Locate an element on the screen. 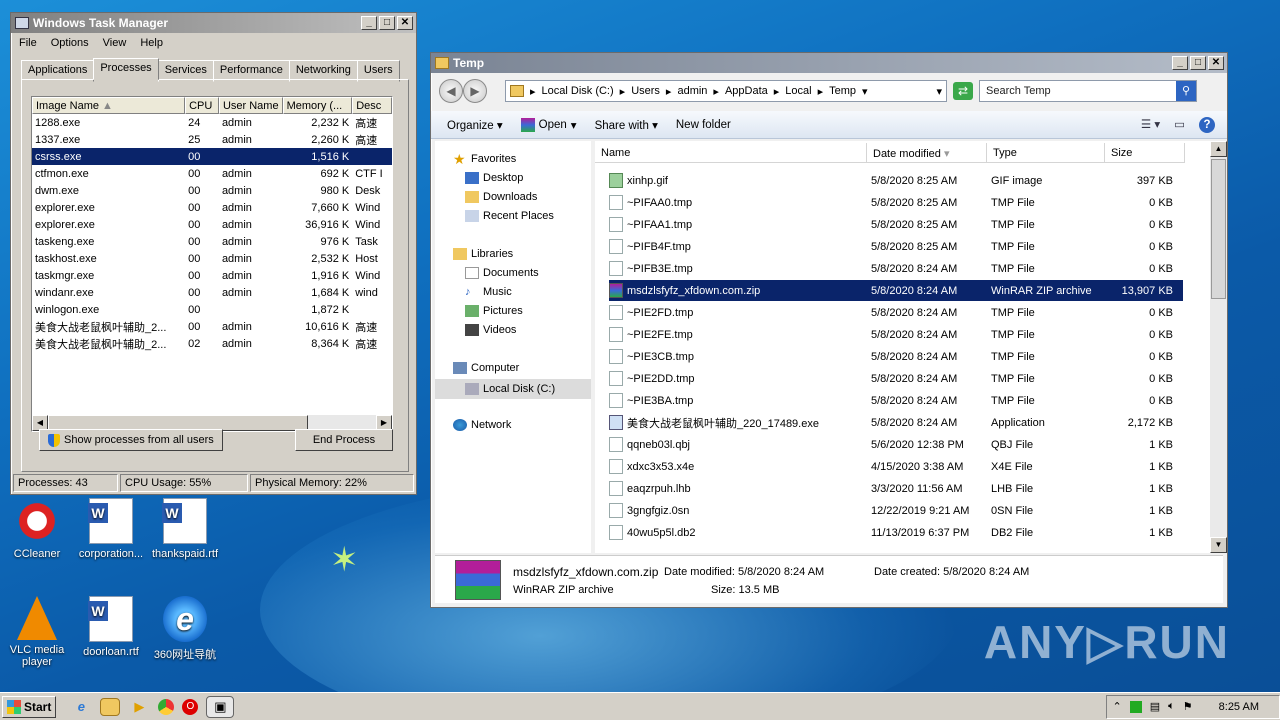  show-all-processes-button: Show processes from all users is located at coordinates (131, 440).